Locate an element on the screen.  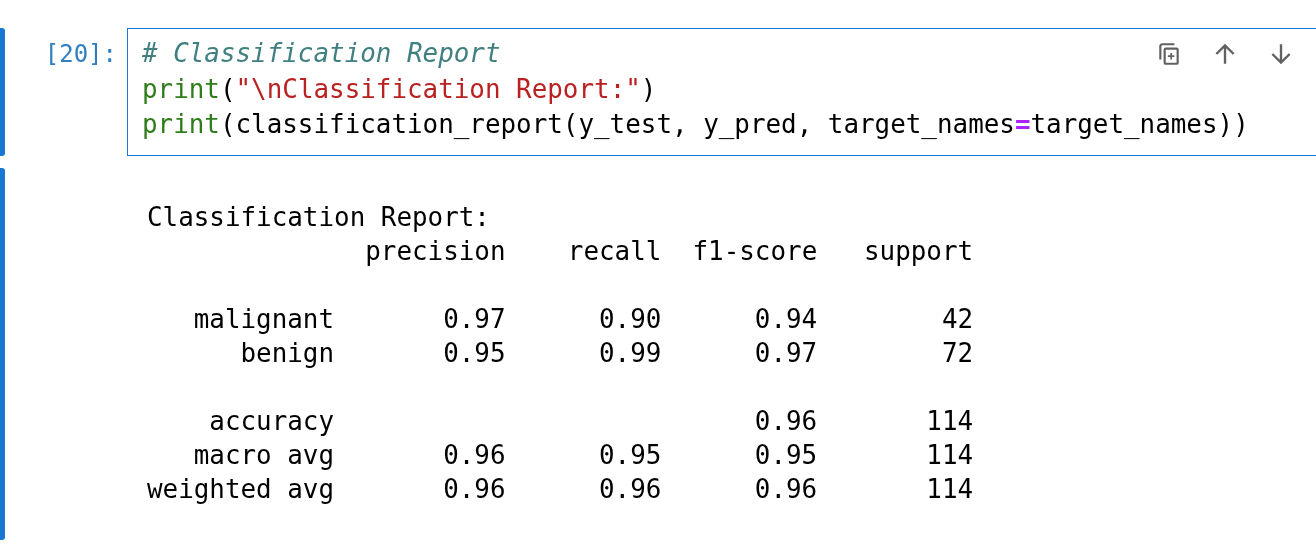
table-cell-text: 0.99 is located at coordinates (630, 353).